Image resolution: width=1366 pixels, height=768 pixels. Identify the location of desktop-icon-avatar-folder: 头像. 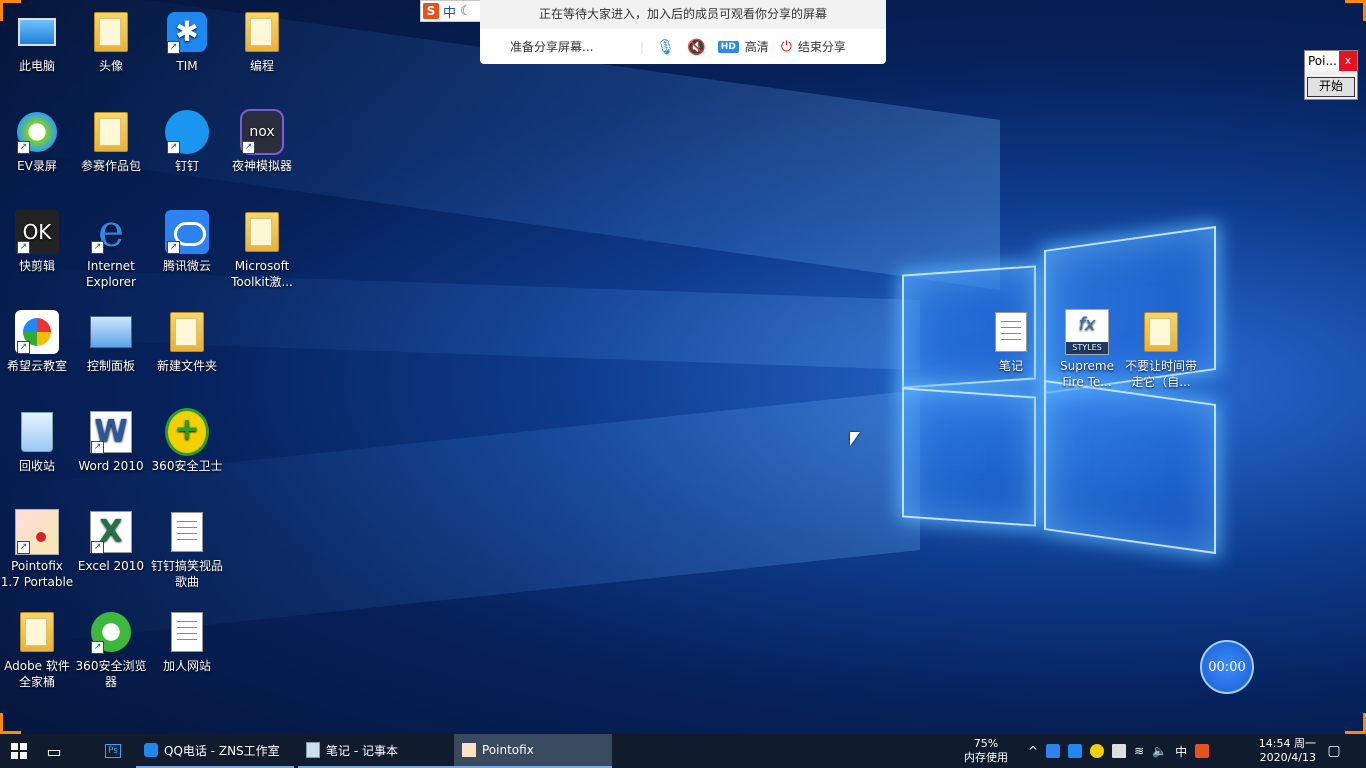
(111, 42).